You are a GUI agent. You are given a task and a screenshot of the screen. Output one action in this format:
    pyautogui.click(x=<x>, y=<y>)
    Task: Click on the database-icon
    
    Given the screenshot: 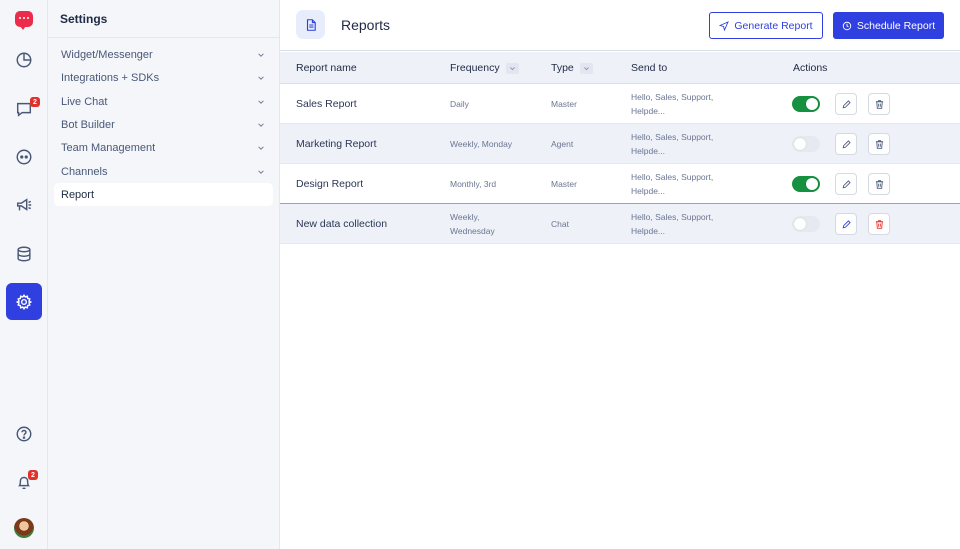 What is the action you would take?
    pyautogui.click(x=24, y=254)
    